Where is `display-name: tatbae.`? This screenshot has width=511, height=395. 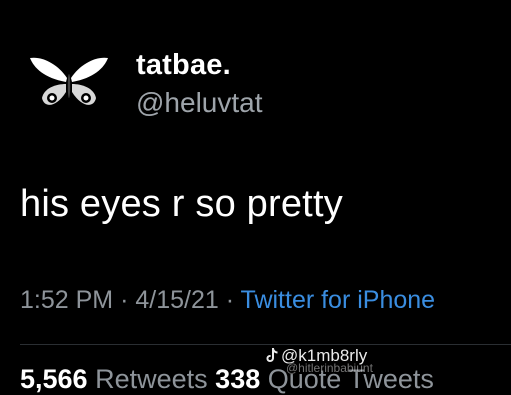 display-name: tatbae. is located at coordinates (199, 65).